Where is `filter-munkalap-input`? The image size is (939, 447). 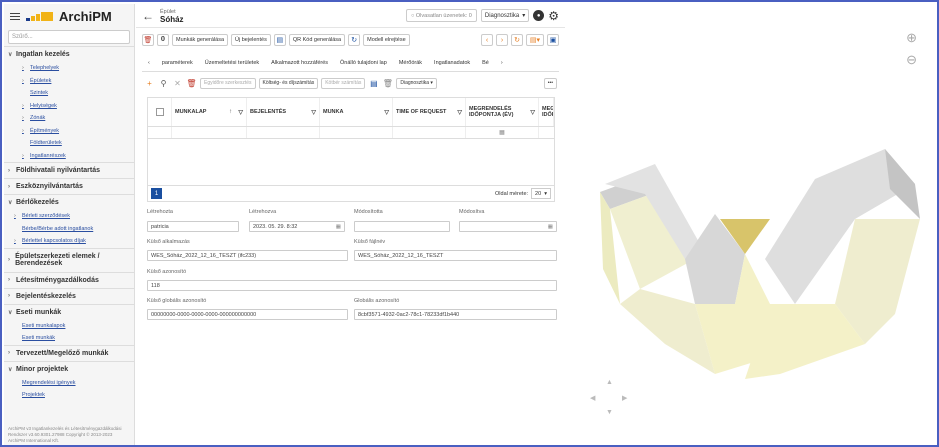 filter-munkalap-input is located at coordinates (209, 132).